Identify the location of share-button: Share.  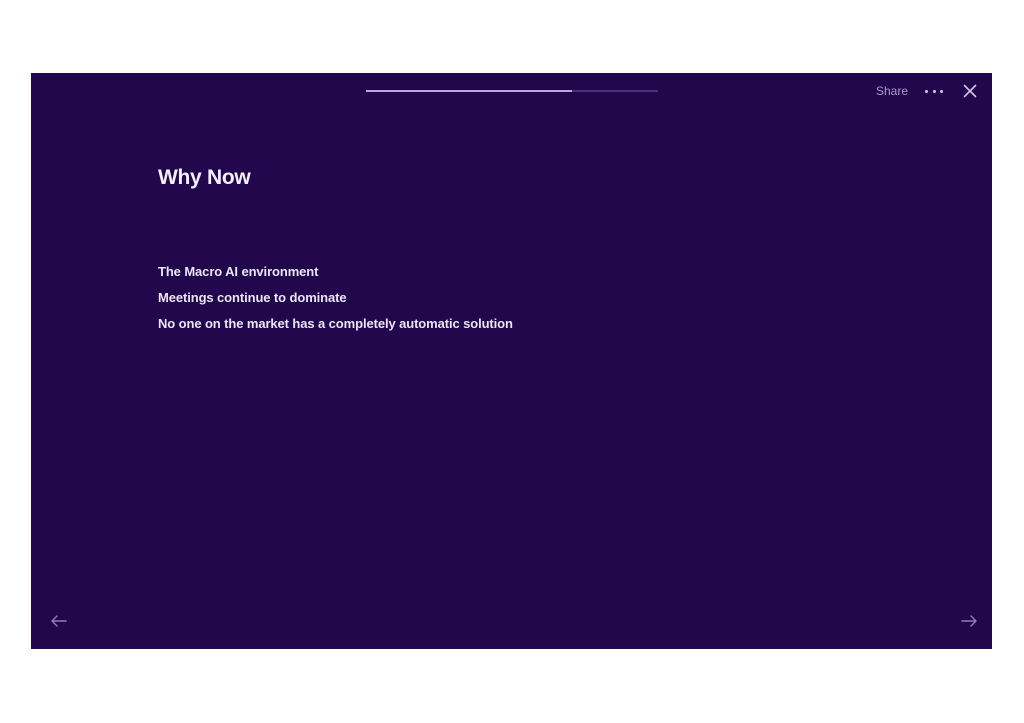
(892, 91).